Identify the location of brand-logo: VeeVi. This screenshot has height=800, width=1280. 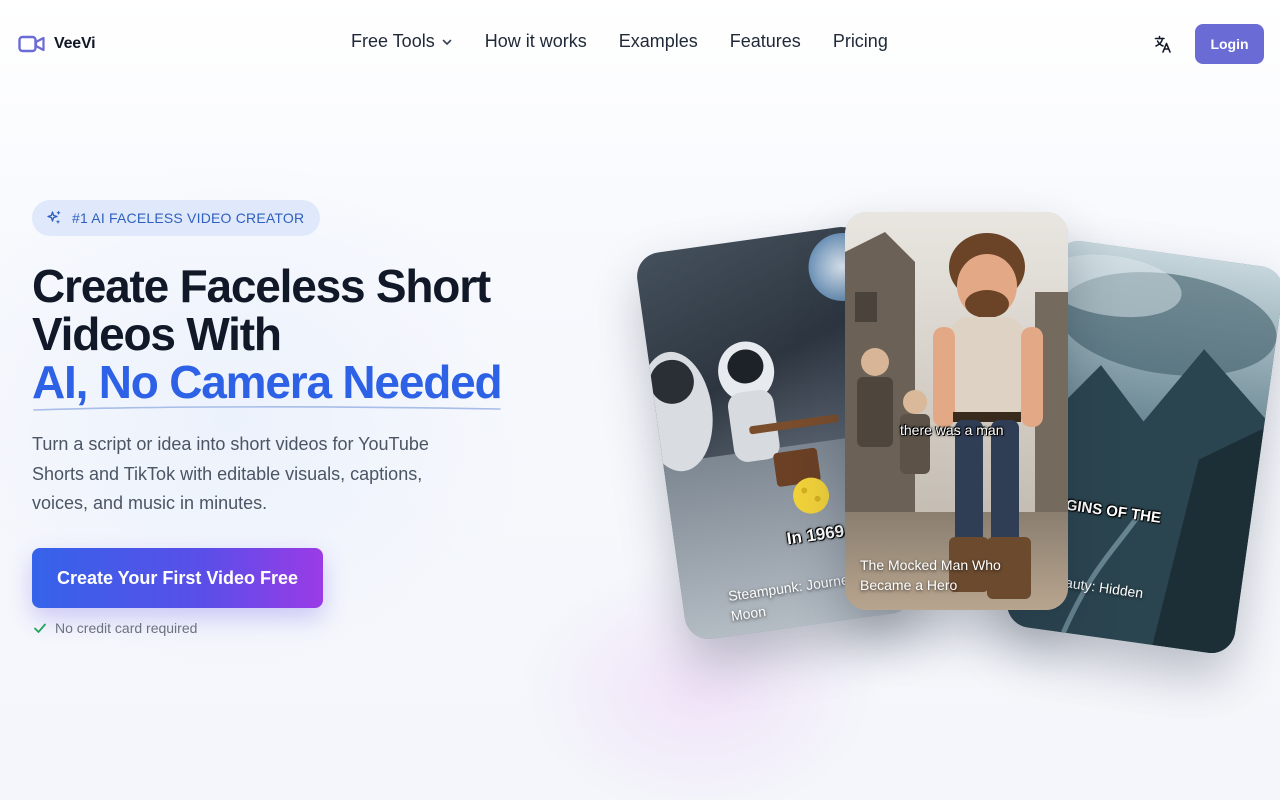
(57, 44).